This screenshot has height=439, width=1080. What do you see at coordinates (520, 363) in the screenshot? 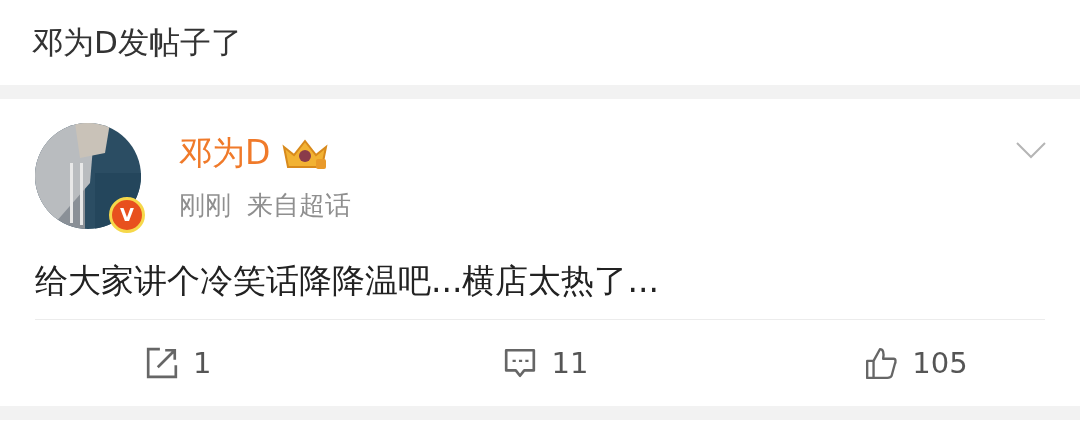
I see `comment-icon` at bounding box center [520, 363].